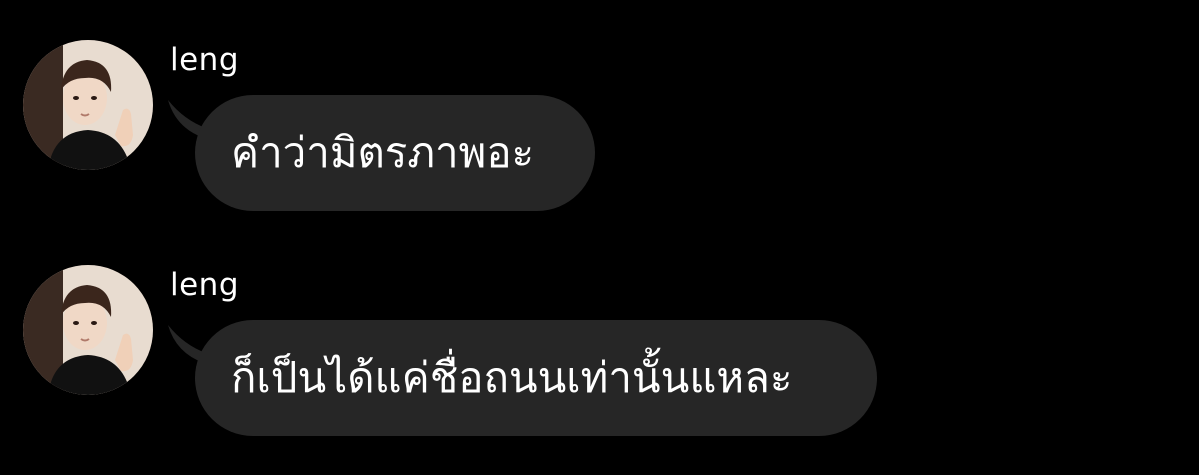  What do you see at coordinates (383, 152) in the screenshot?
I see `message-text: คำว่ามิตรภาพอะ` at bounding box center [383, 152].